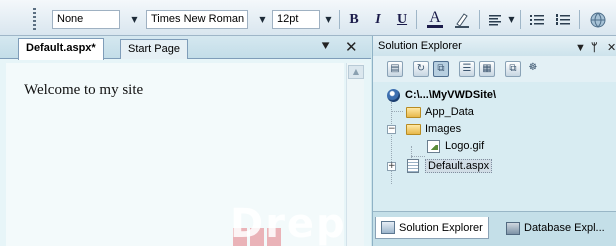 Image resolution: width=616 pixels, height=246 pixels. I want to click on align-left-icon, so click(495, 19).